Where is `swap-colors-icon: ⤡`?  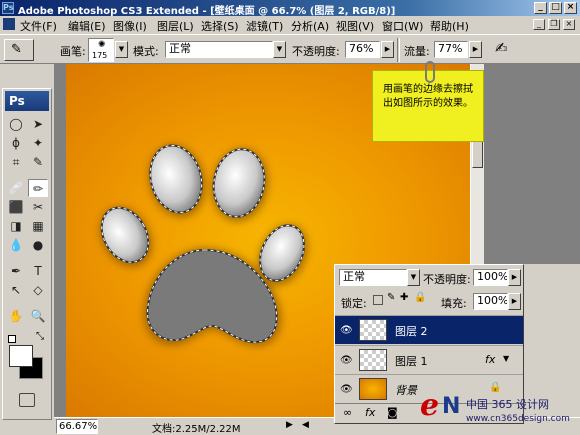
swap-colors-icon: ⤡ is located at coordinates (40, 336).